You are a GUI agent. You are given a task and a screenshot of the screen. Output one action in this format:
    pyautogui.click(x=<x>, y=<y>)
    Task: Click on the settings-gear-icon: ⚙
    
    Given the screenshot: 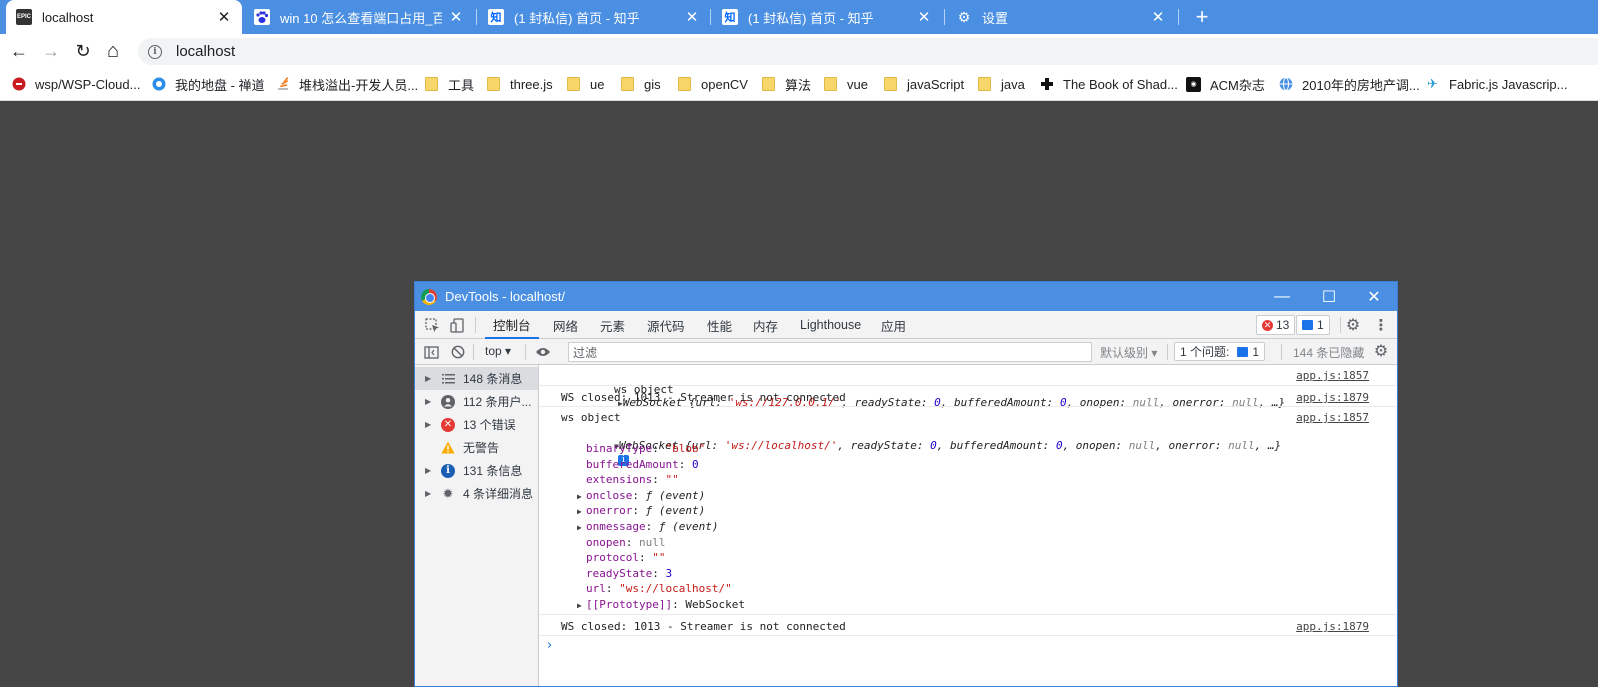 What is the action you would take?
    pyautogui.click(x=1353, y=325)
    